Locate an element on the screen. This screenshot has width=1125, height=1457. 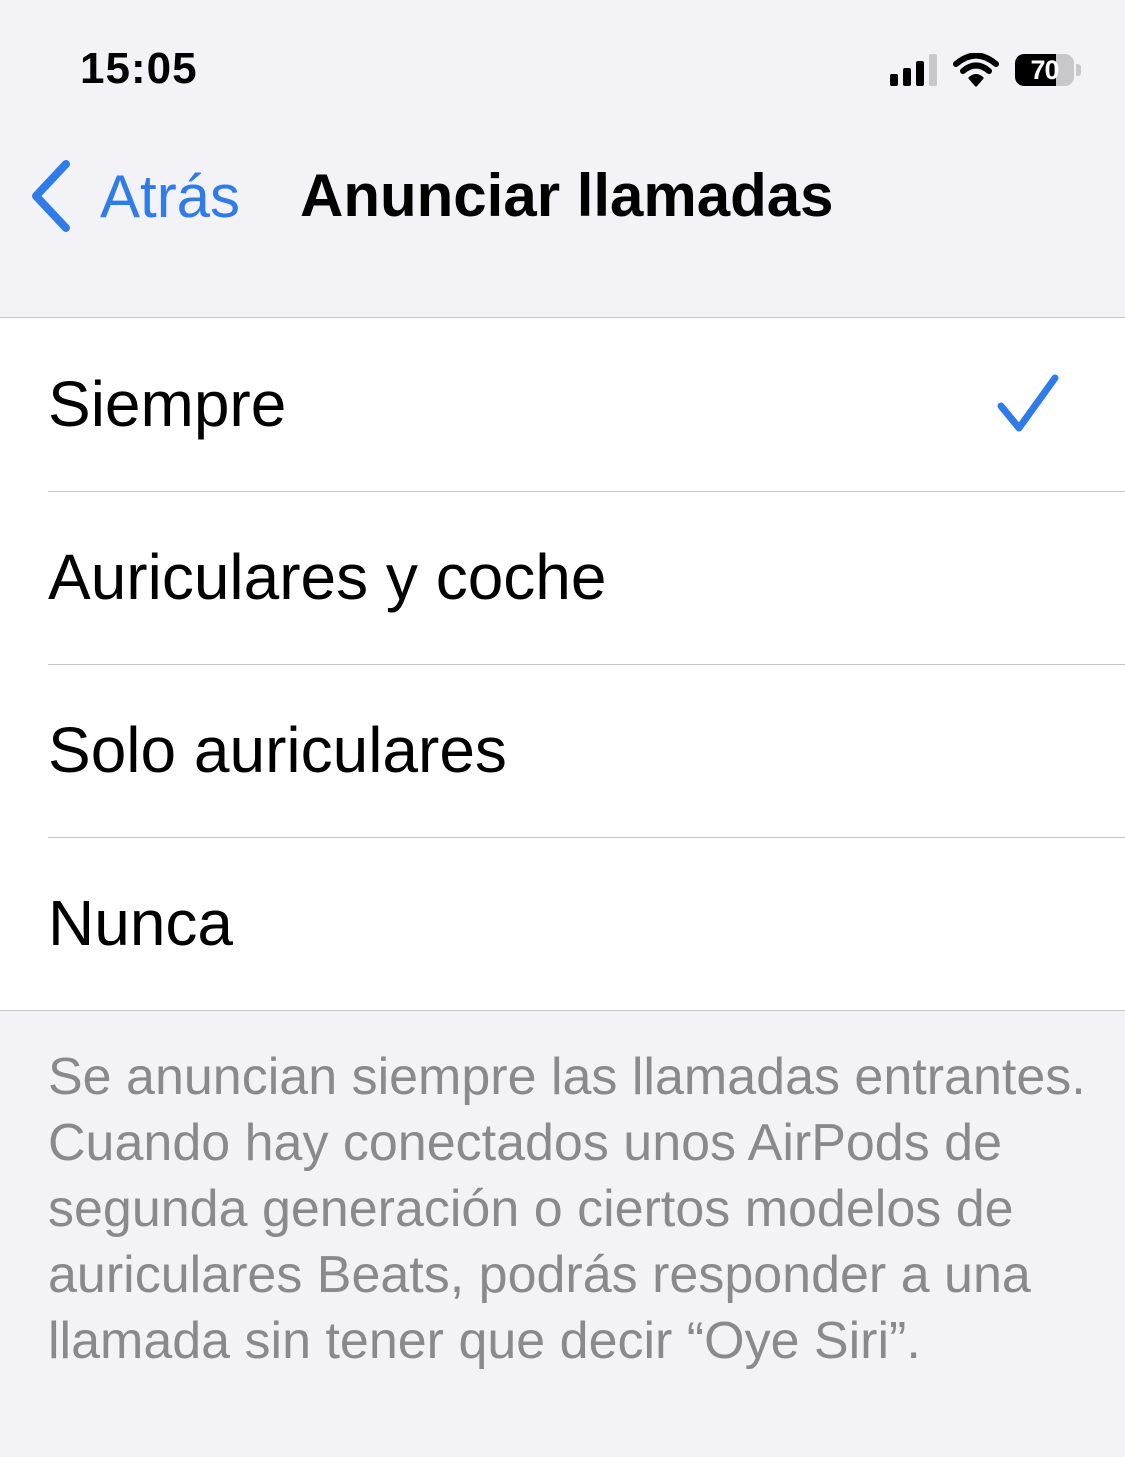
back-button: Atrás is located at coordinates (134, 196).